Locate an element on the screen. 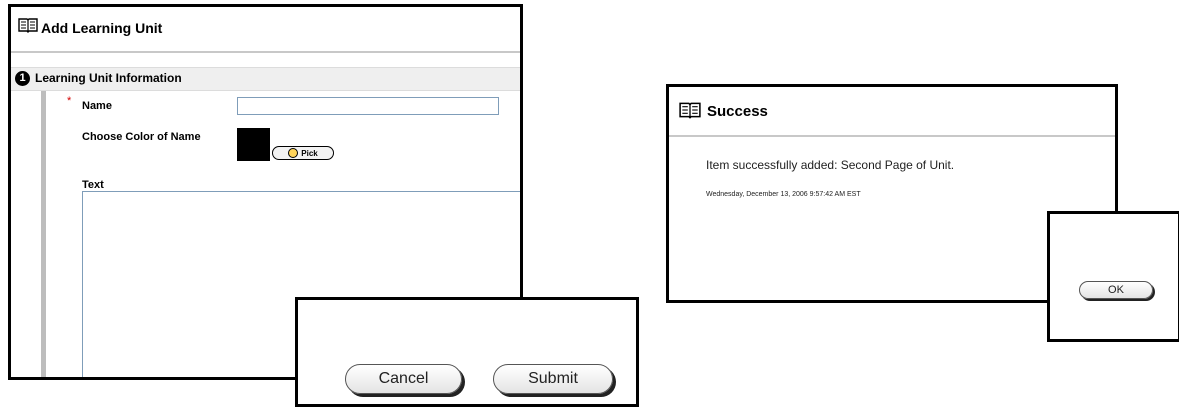 This screenshot has height=407, width=1179. section-header: 1 Learning Unit Information is located at coordinates (265, 79).